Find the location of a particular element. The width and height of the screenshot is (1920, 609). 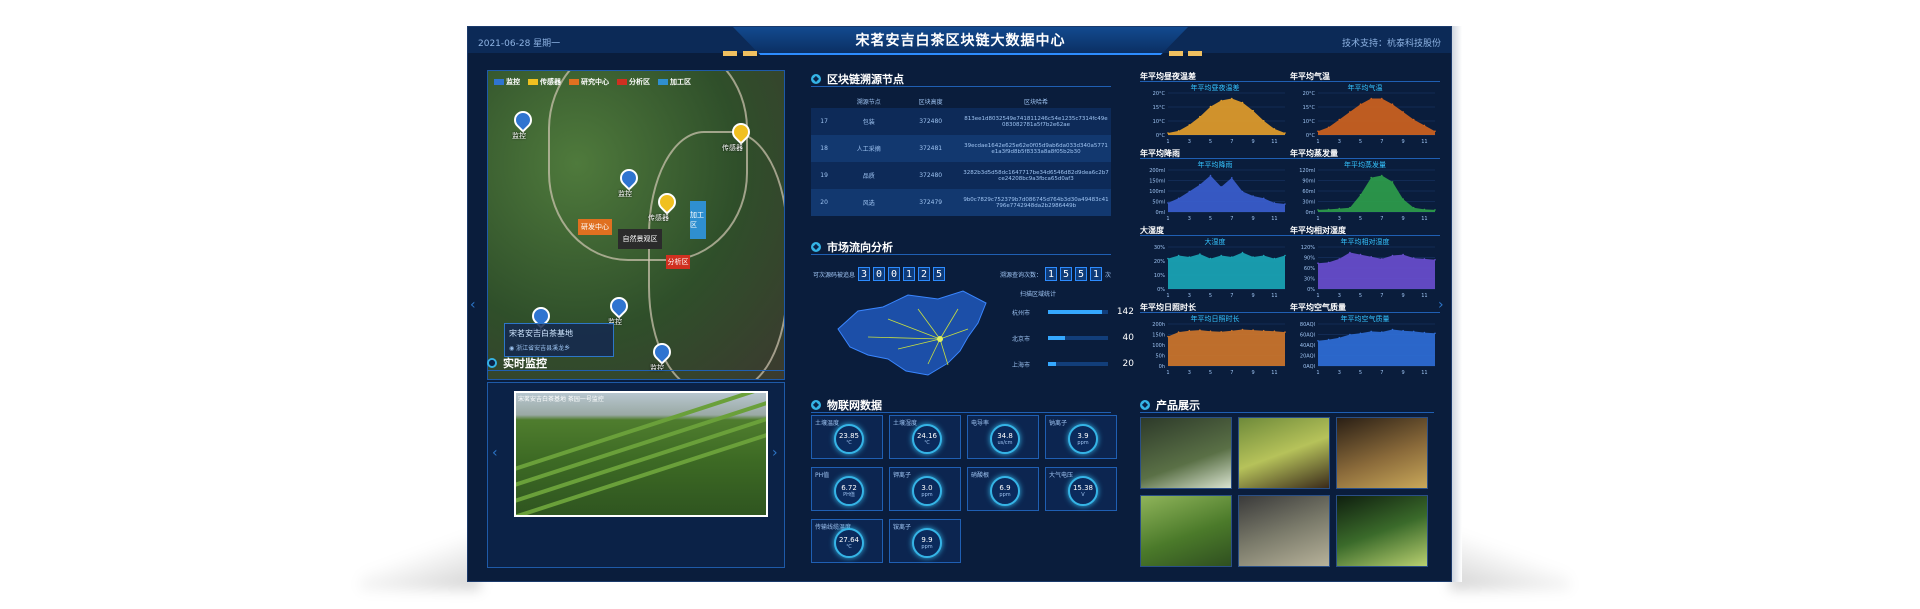

pin-label: 监控 is located at coordinates (625, 194).